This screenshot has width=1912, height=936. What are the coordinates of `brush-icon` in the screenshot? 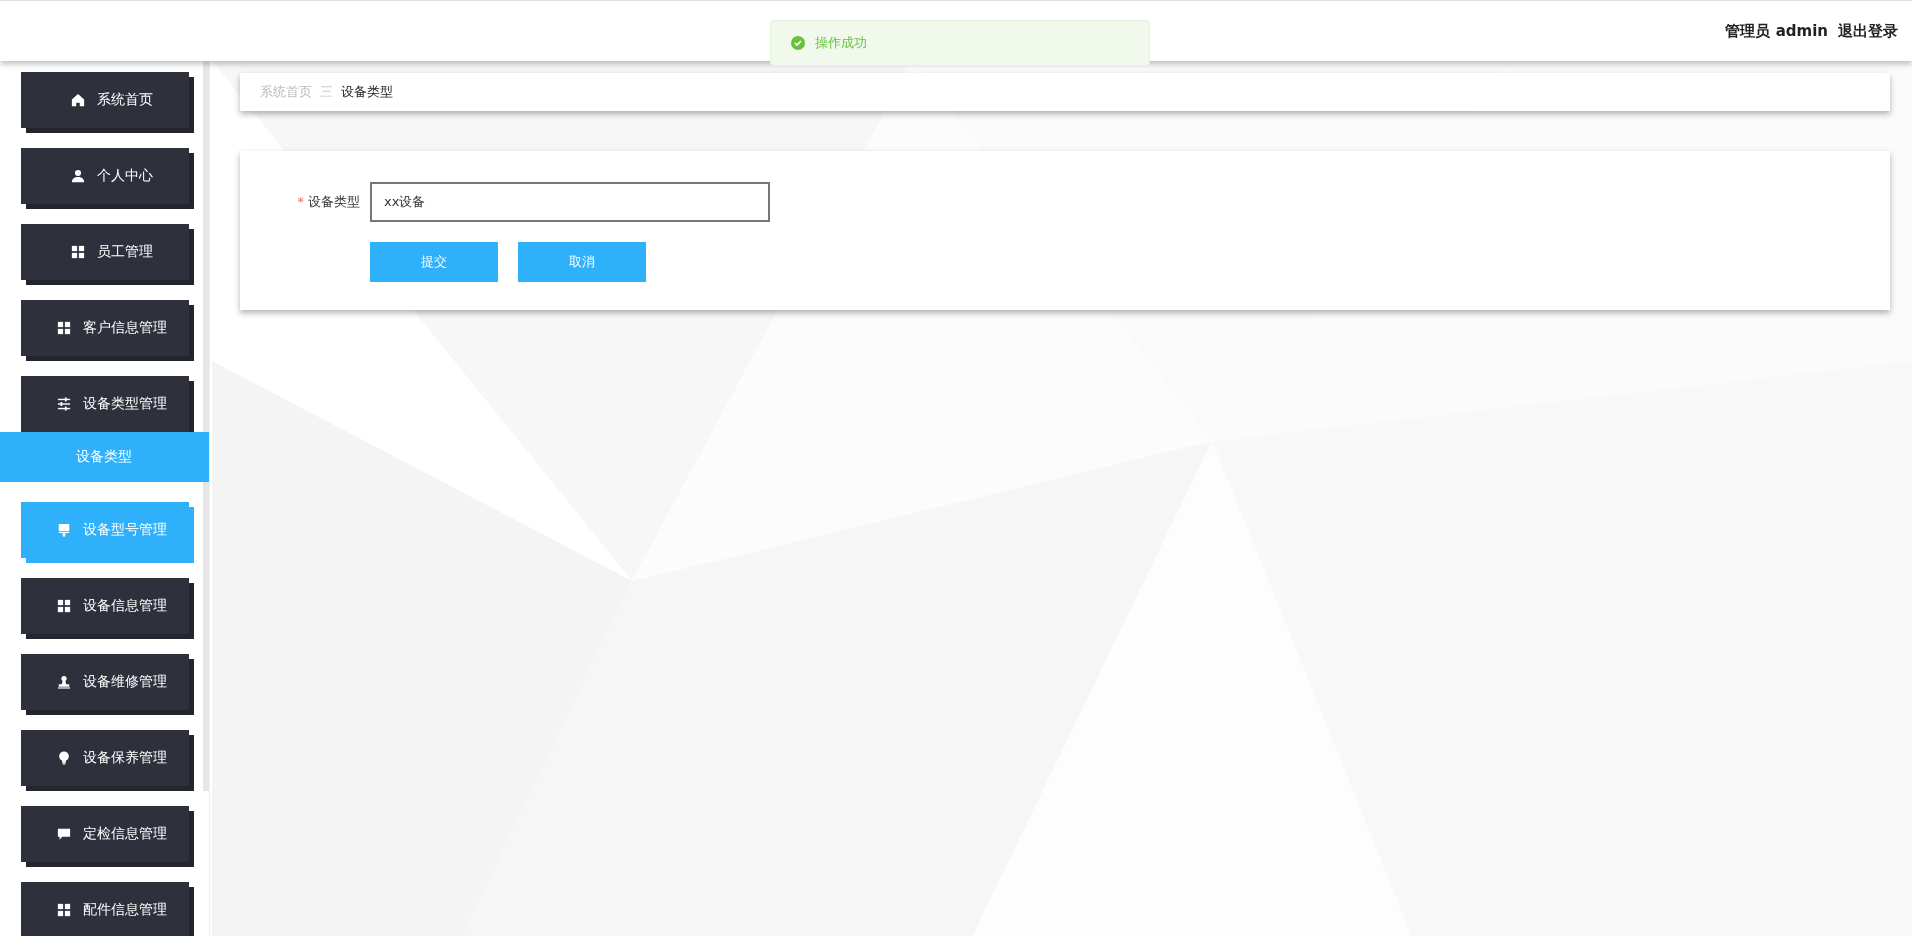 It's located at (64, 530).